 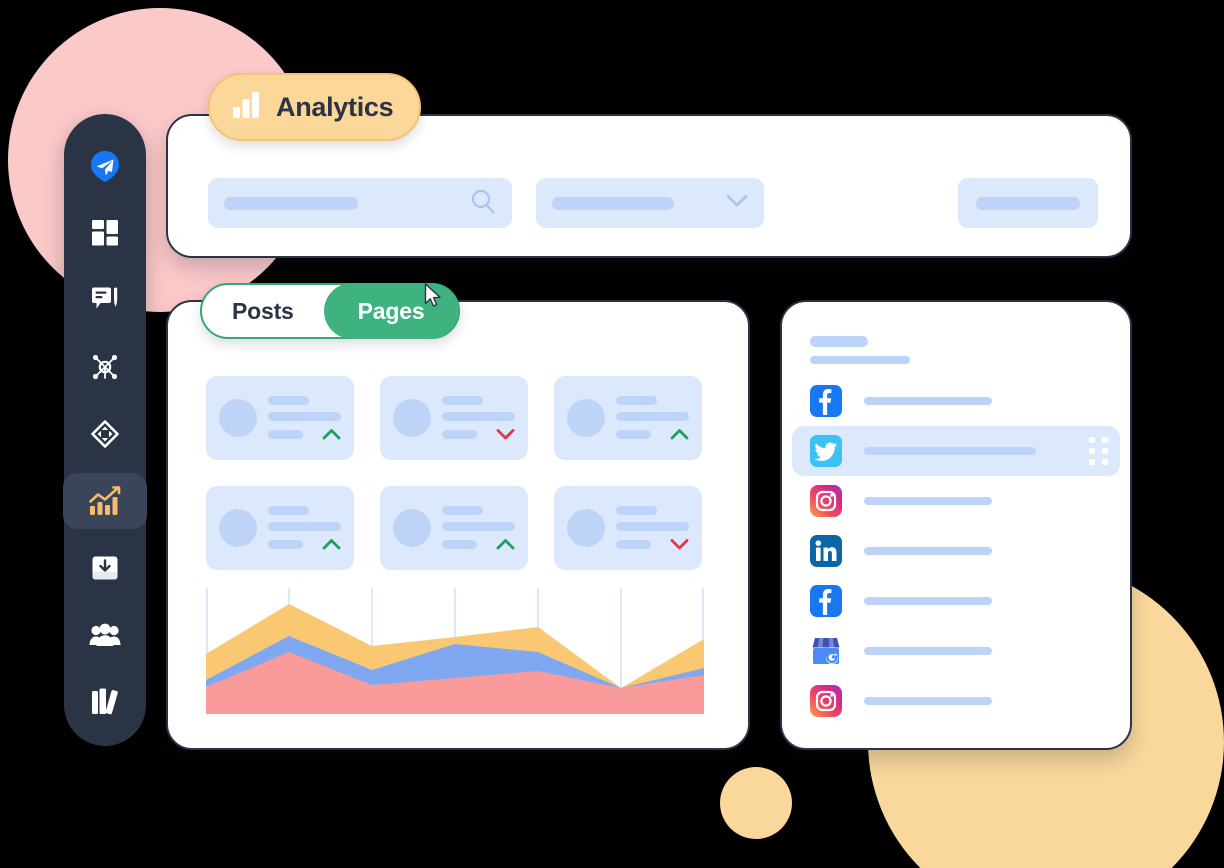 I want to click on diamond-arrows-icon, so click(x=105, y=434).